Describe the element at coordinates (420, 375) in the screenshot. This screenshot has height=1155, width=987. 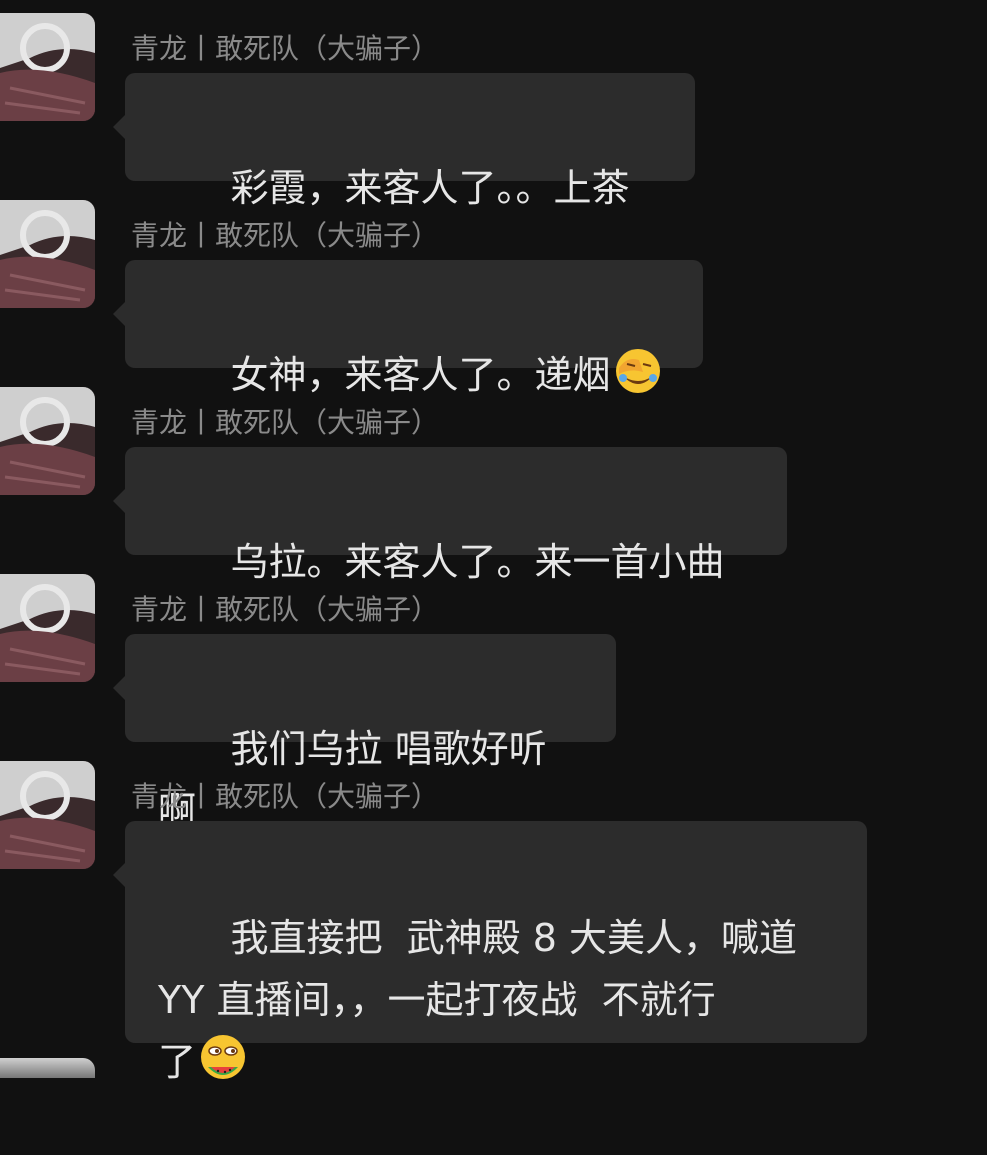
I see `message-text: 女神，来客人了。递烟` at that location.